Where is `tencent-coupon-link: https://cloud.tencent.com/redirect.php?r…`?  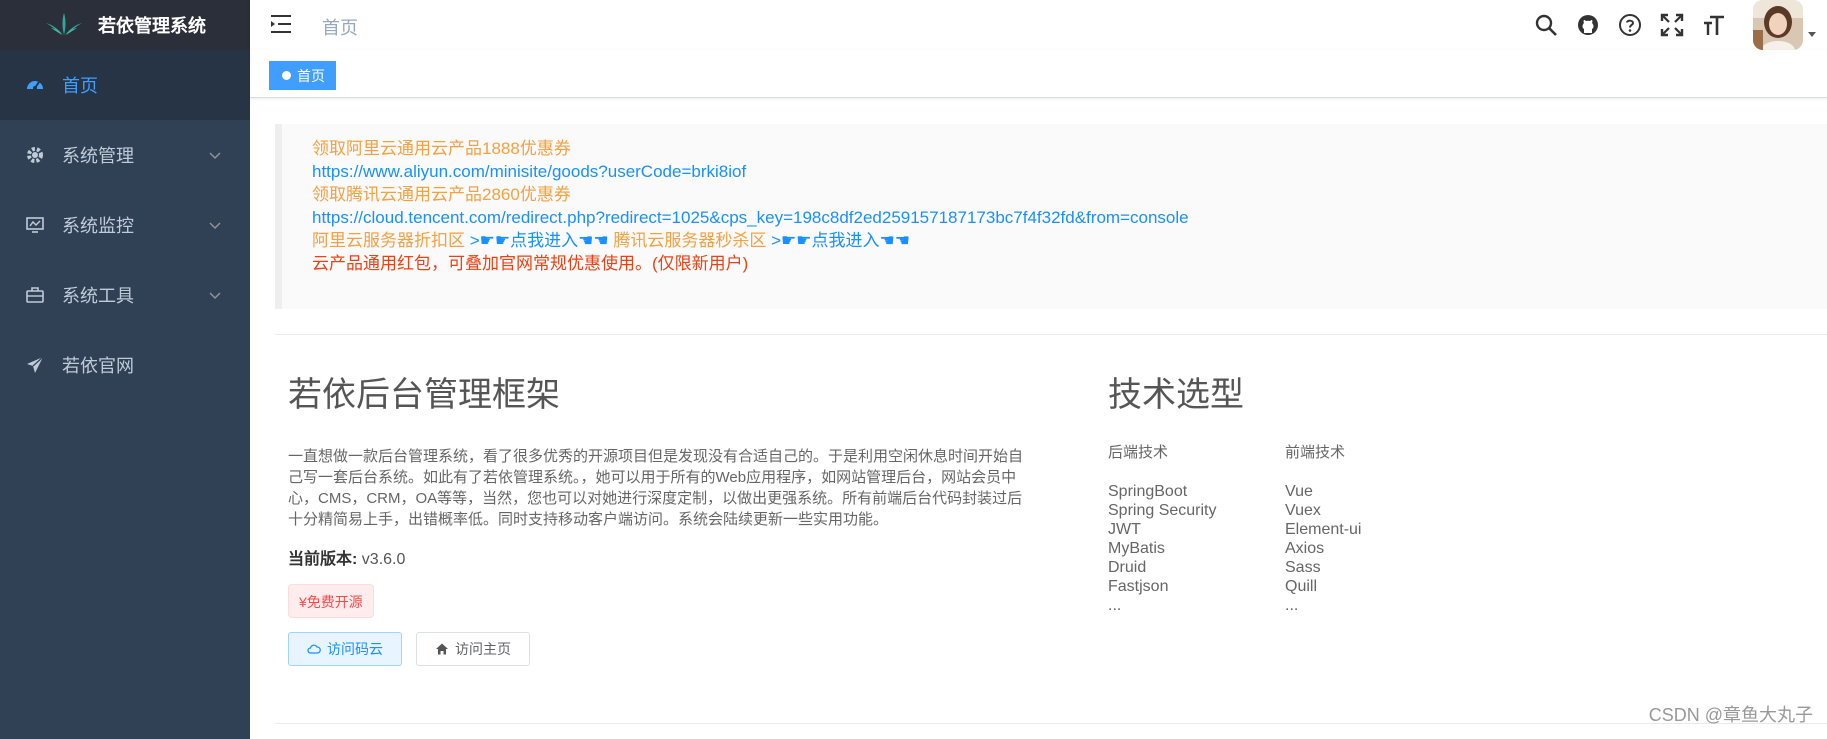 tencent-coupon-link: https://cloud.tencent.com/redirect.php?r… is located at coordinates (1069, 217).